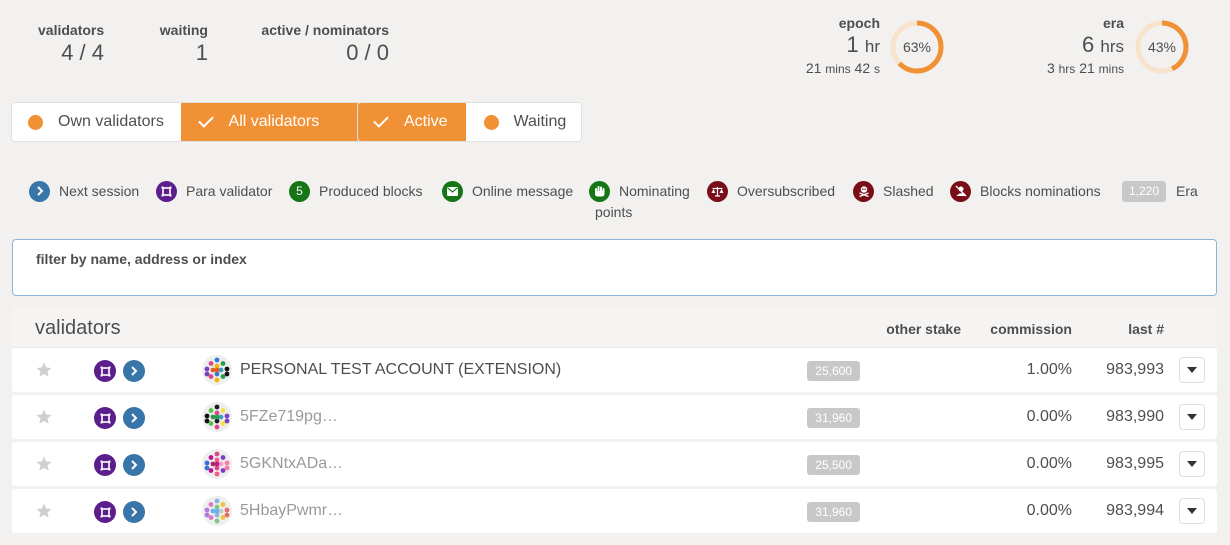 This screenshot has height=545, width=1230. Describe the element at coordinates (1135, 510) in the screenshot. I see `last-block-value: 983,994` at that location.